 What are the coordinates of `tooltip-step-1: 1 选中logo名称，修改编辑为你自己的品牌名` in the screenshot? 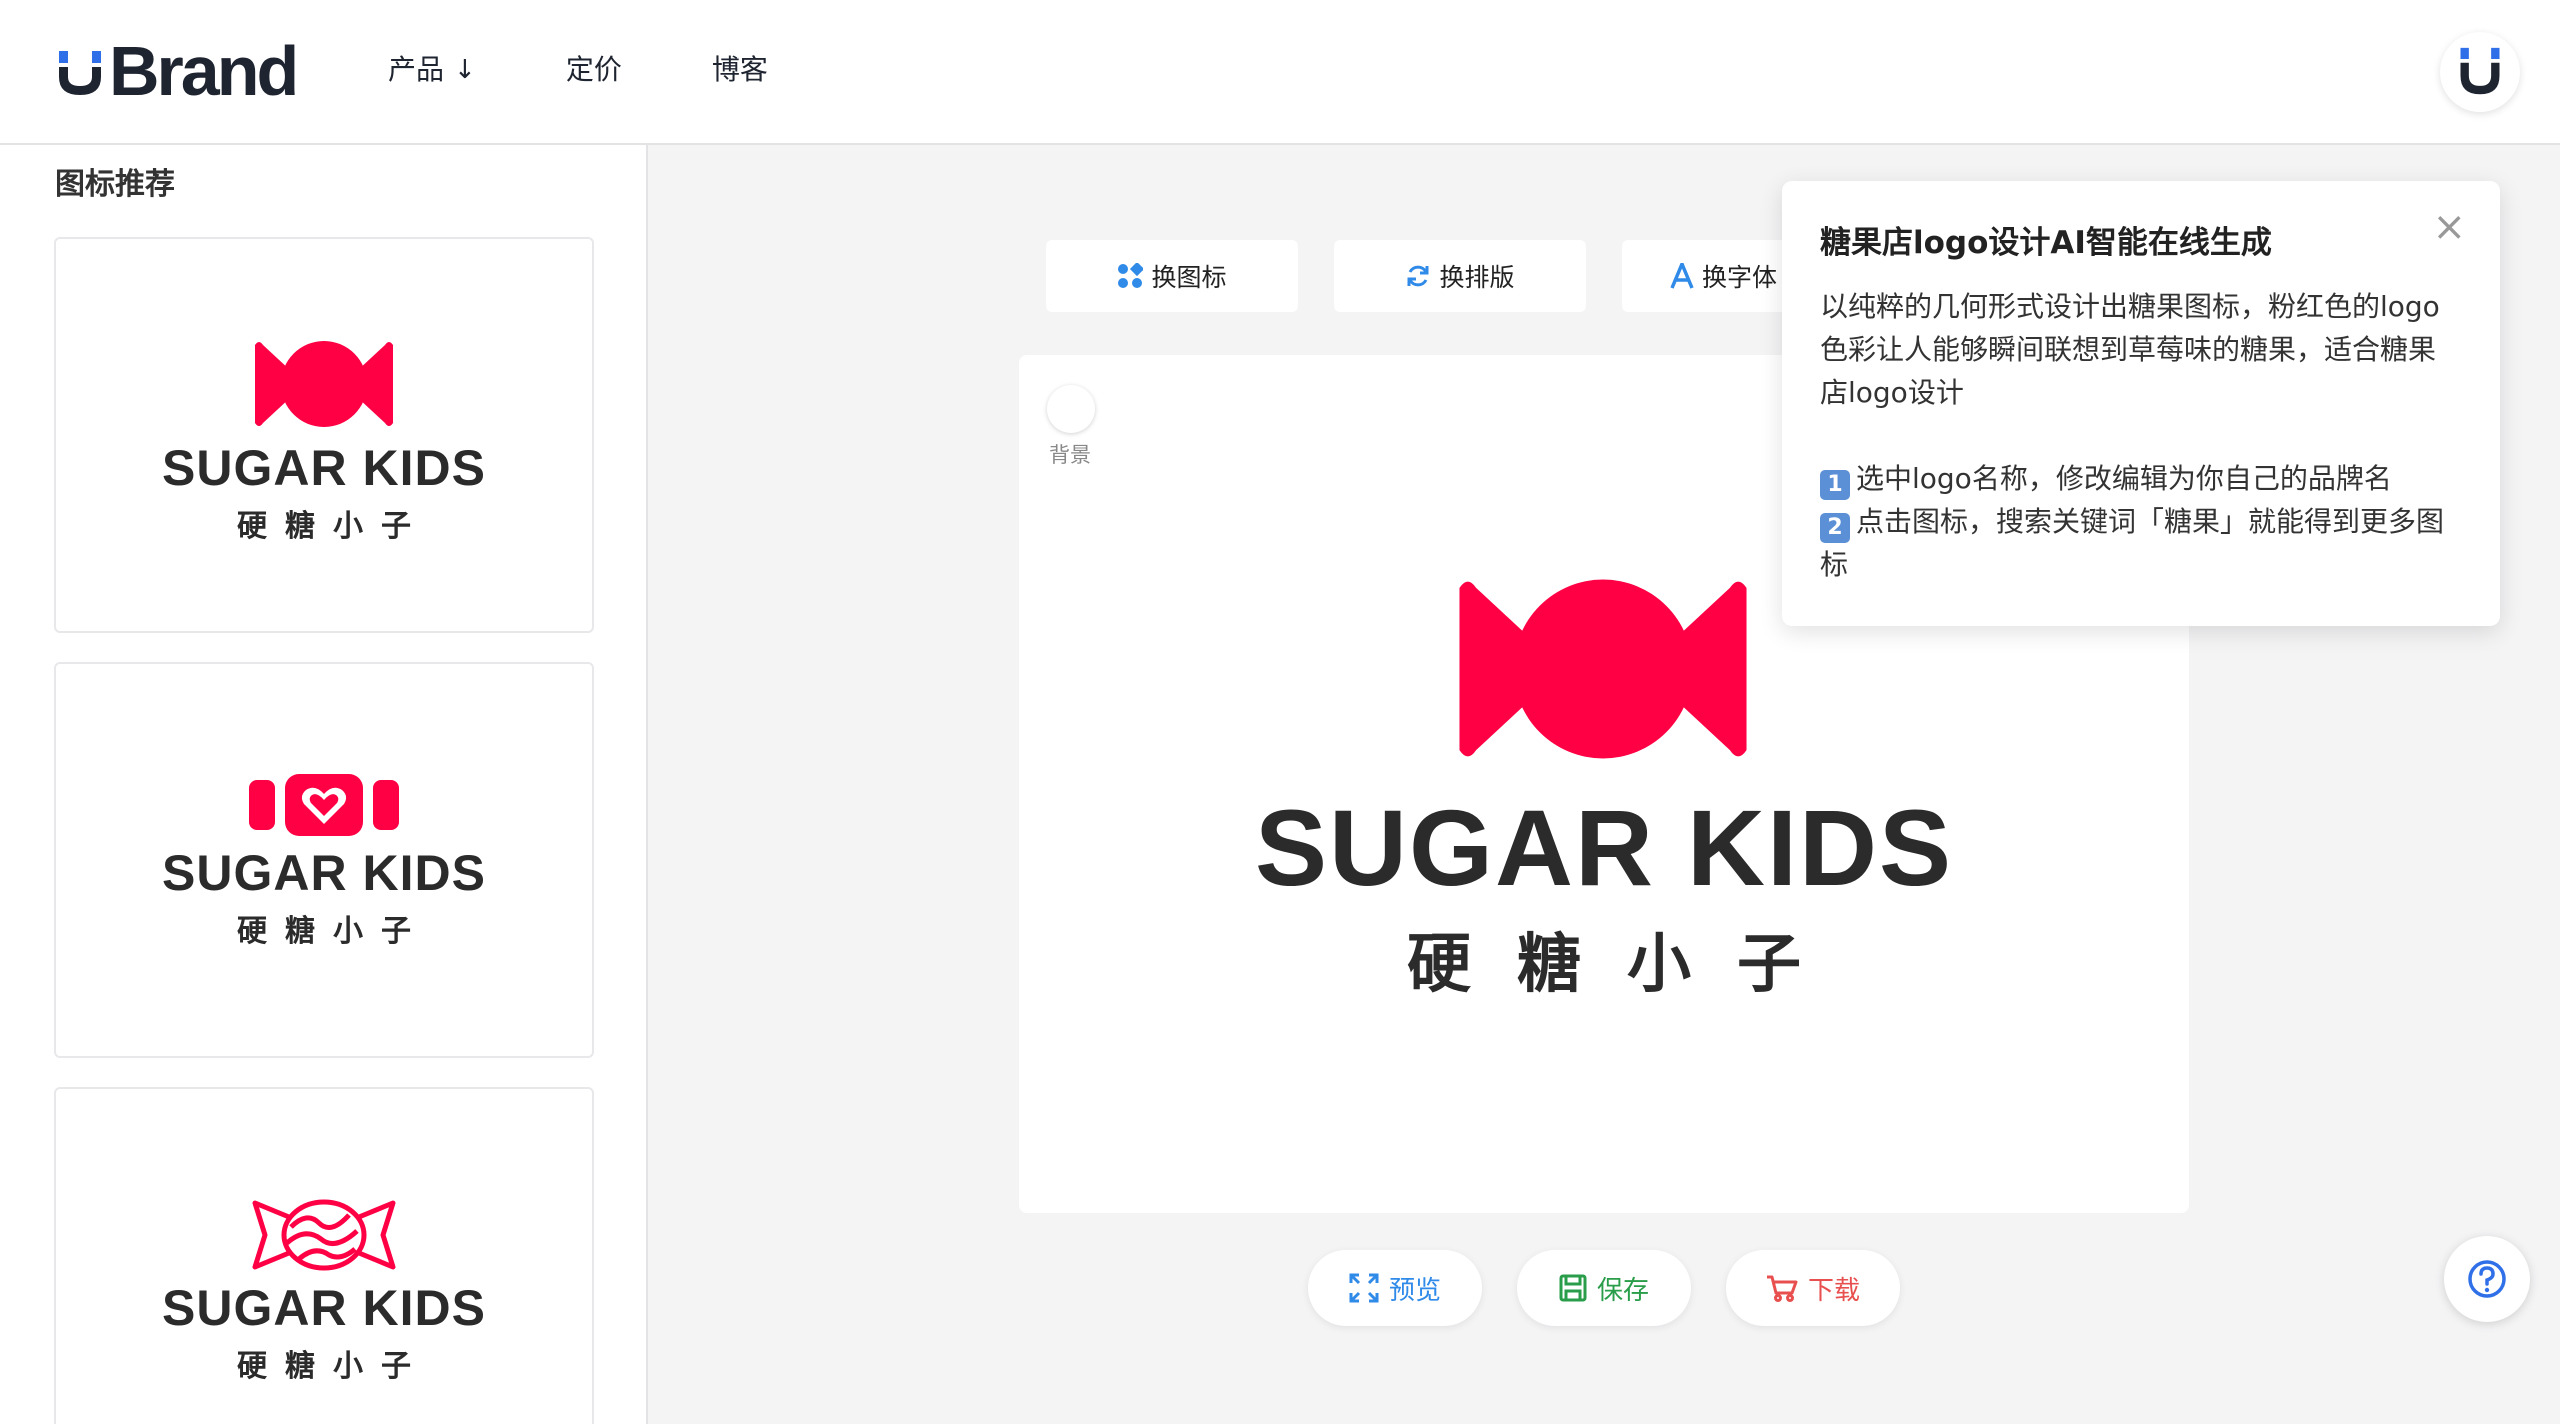 It's located at (2141, 478).